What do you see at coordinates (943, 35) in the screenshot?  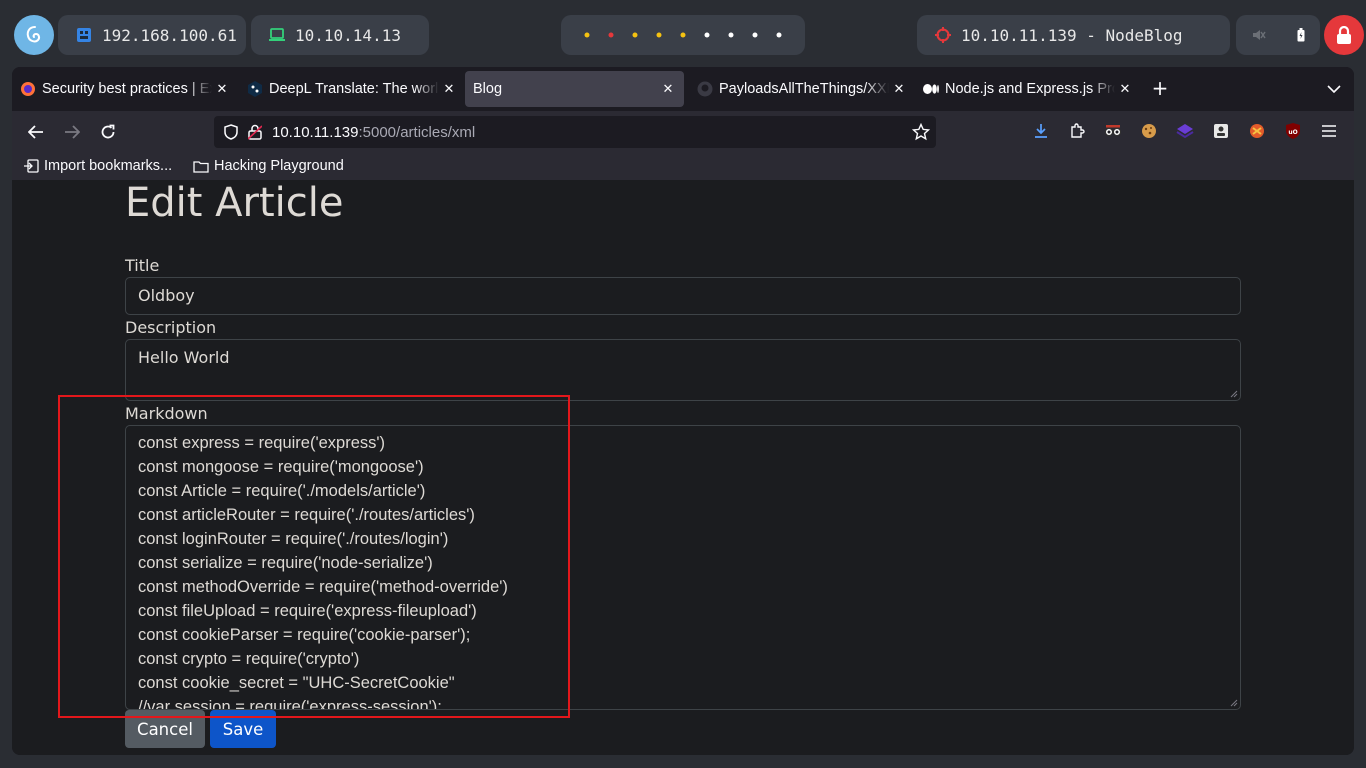 I see `crosshair-icon` at bounding box center [943, 35].